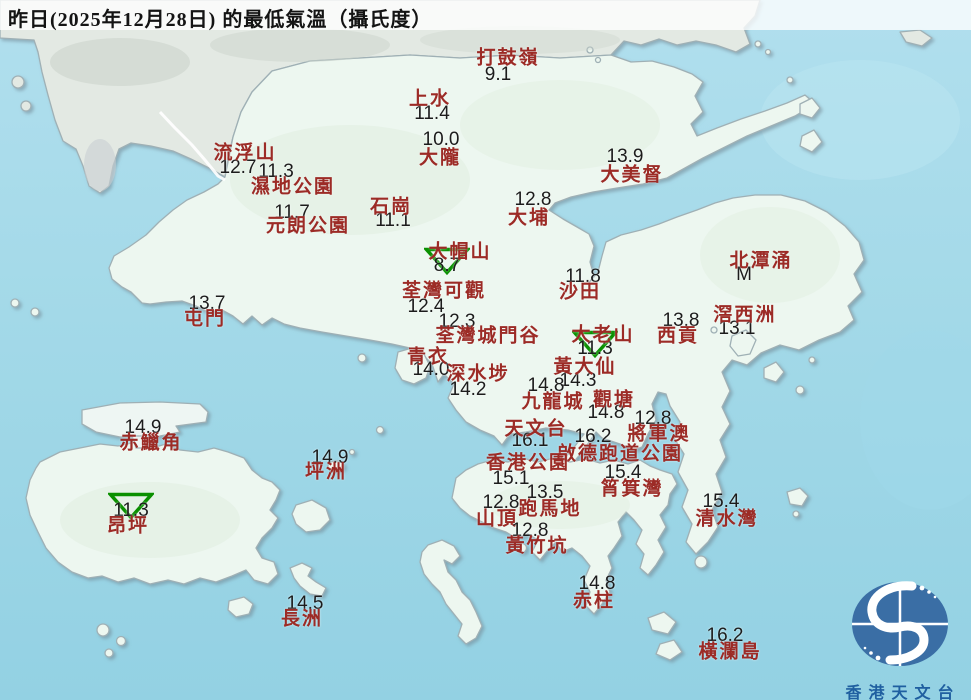 The width and height of the screenshot is (971, 700). I want to click on station-name: 上水, so click(430, 99).